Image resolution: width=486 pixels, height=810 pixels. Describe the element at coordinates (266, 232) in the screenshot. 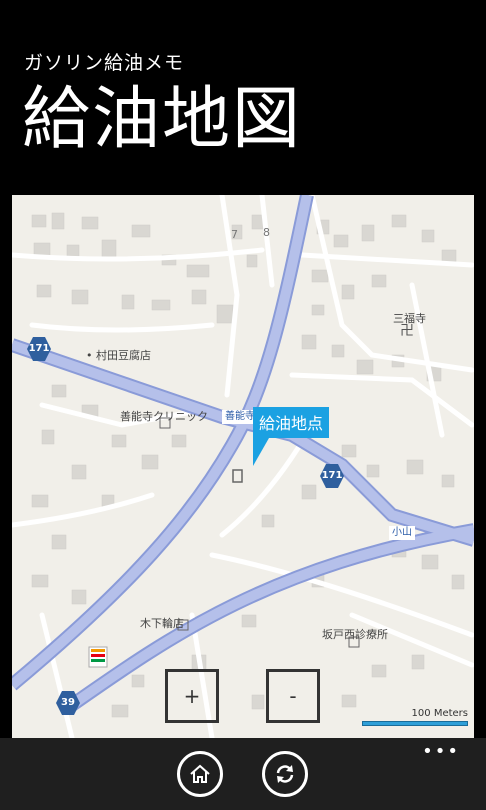

I see `block-number-8: 8` at that location.